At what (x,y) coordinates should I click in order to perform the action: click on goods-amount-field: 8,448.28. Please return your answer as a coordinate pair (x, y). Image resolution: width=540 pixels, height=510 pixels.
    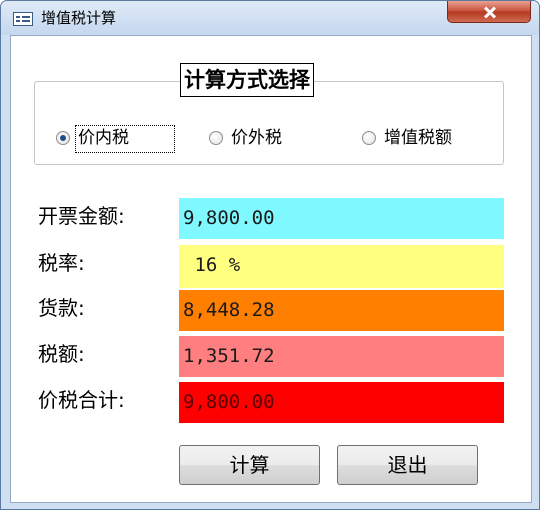
    Looking at the image, I should click on (341, 310).